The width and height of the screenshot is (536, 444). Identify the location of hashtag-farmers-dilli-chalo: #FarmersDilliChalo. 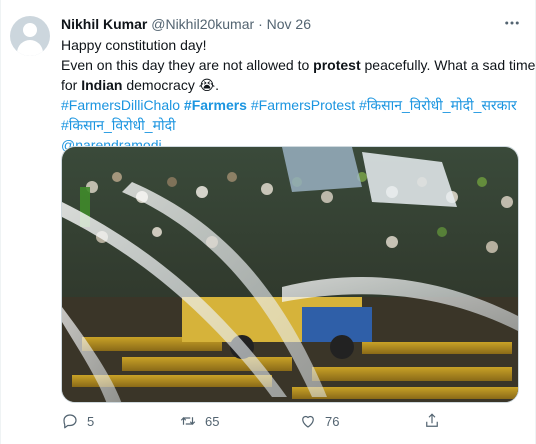
(120, 105).